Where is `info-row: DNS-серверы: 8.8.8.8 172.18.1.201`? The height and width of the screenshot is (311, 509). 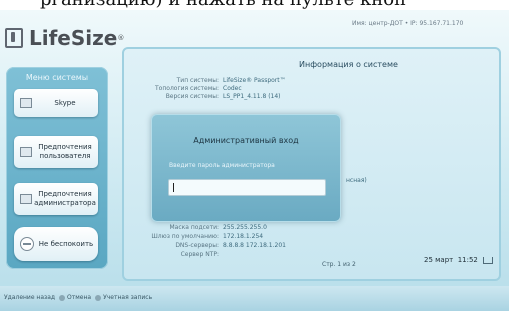
info-row: DNS-серверы: 8.8.8.8 172.18.1.201 is located at coordinates (205, 245).